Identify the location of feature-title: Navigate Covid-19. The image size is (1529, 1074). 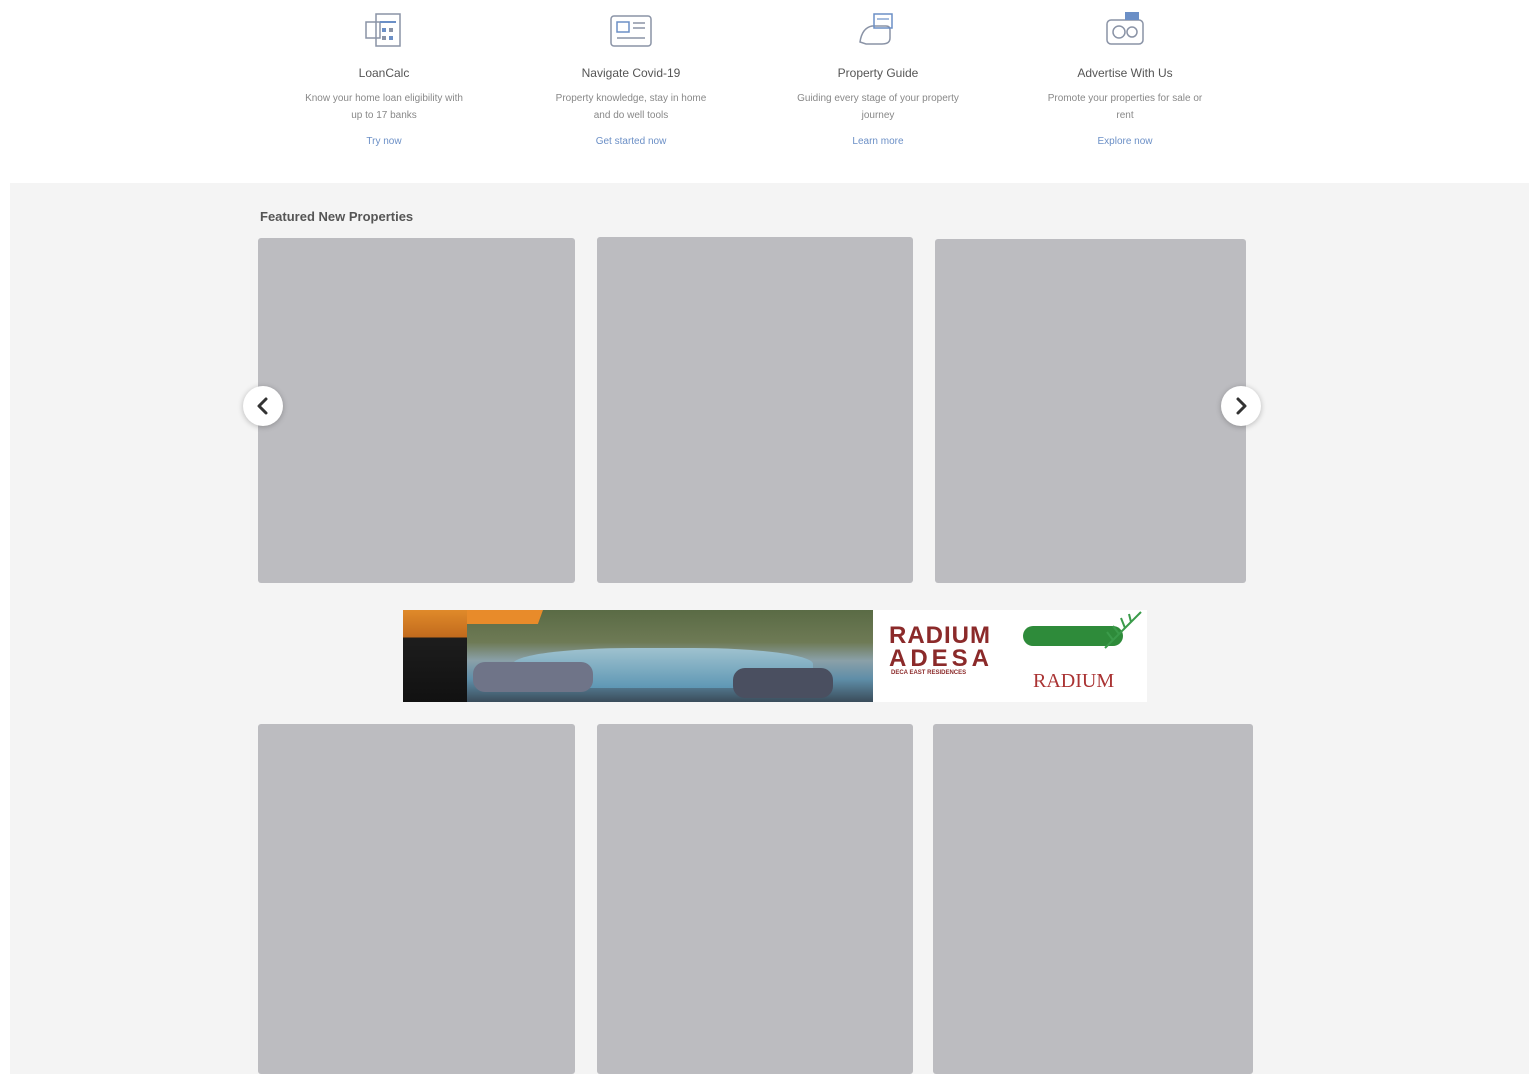
(631, 73).